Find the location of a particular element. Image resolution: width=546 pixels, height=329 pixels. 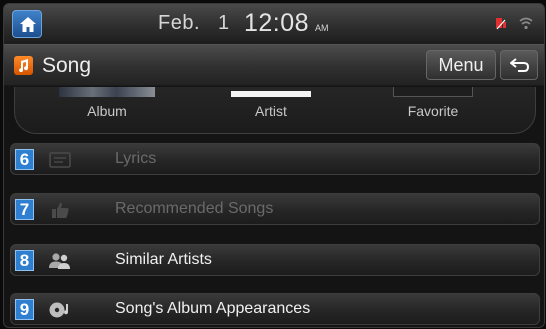

back-button is located at coordinates (519, 65).